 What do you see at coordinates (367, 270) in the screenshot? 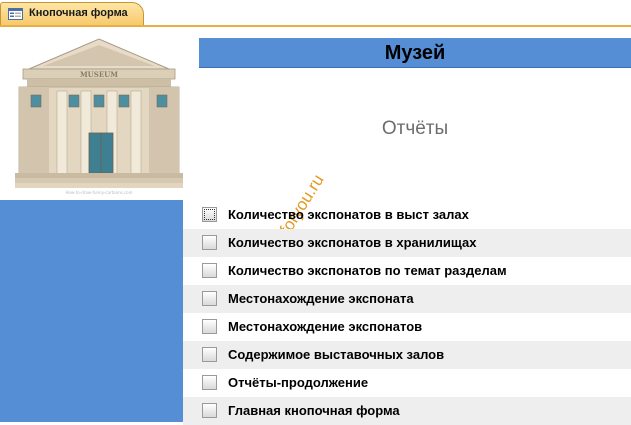
I see `menu-item-label: Количество экспонатов по темат разделам` at bounding box center [367, 270].